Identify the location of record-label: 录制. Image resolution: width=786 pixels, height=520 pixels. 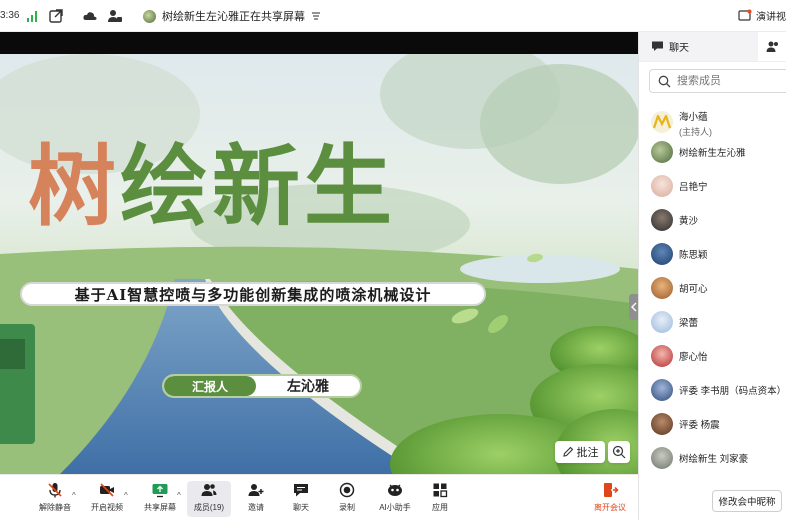
(347, 507).